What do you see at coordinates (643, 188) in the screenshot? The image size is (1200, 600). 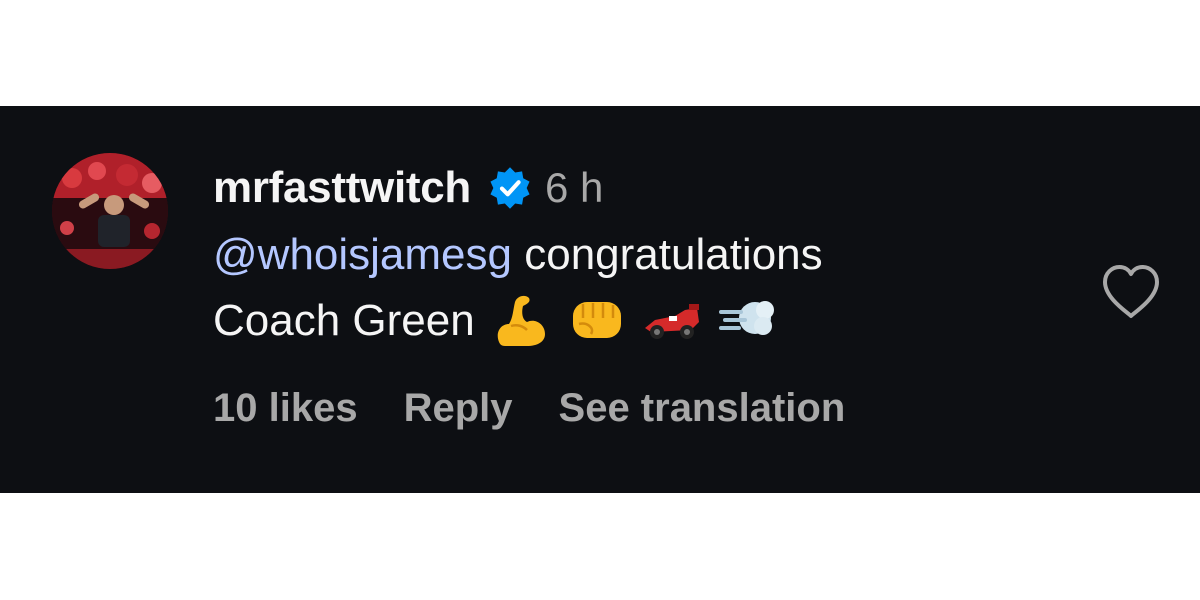 I see `comment-header: mrfasttwitch 6 h` at bounding box center [643, 188].